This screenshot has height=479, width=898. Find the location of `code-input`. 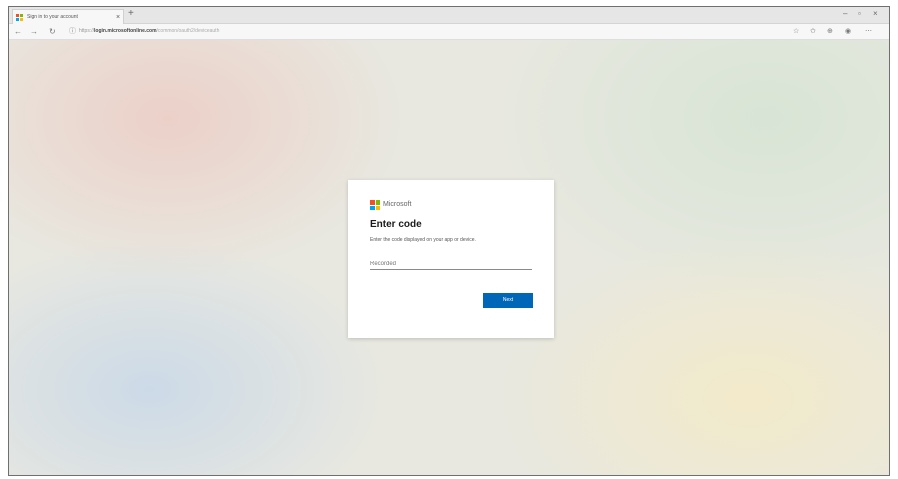

code-input is located at coordinates (451, 264).